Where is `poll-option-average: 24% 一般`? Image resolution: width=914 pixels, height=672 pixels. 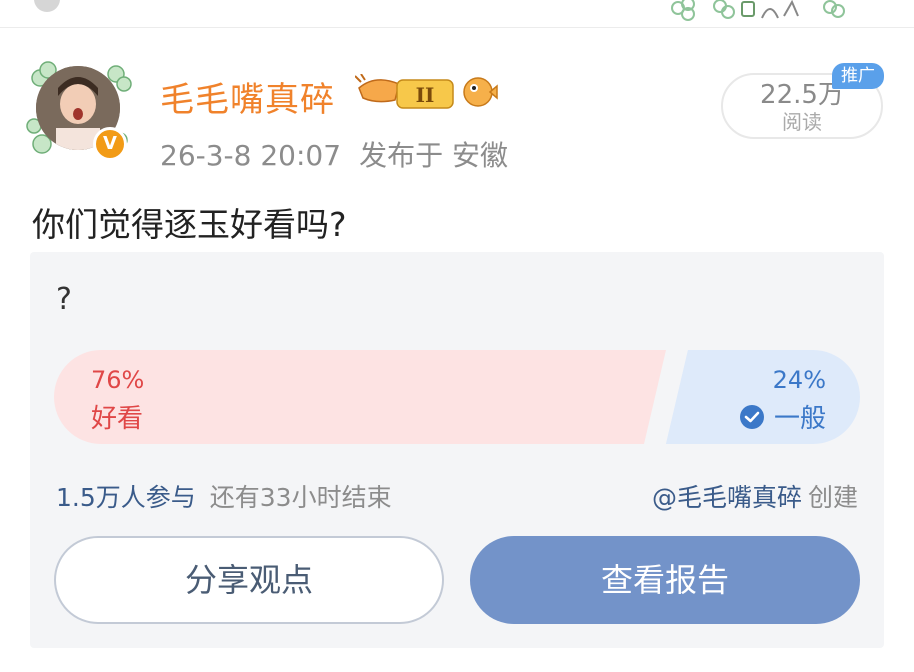
poll-option-average: 24% 一般 is located at coordinates (763, 397).